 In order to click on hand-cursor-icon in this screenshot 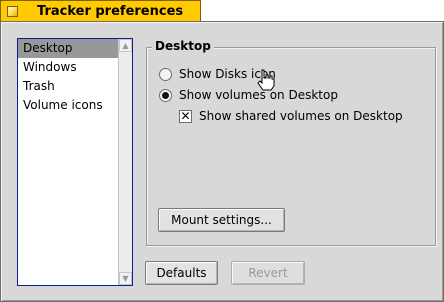, I will do `click(266, 80)`.